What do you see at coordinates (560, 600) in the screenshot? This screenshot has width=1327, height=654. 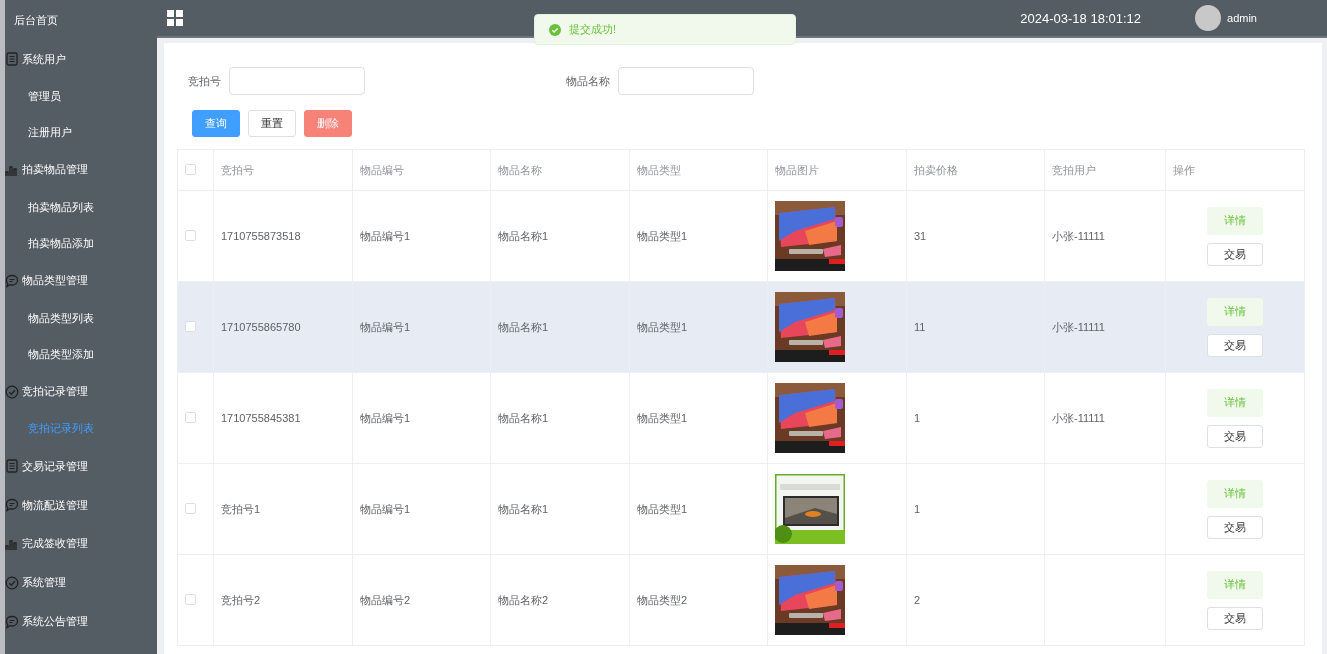 I see `table-cell: 物品名称2` at bounding box center [560, 600].